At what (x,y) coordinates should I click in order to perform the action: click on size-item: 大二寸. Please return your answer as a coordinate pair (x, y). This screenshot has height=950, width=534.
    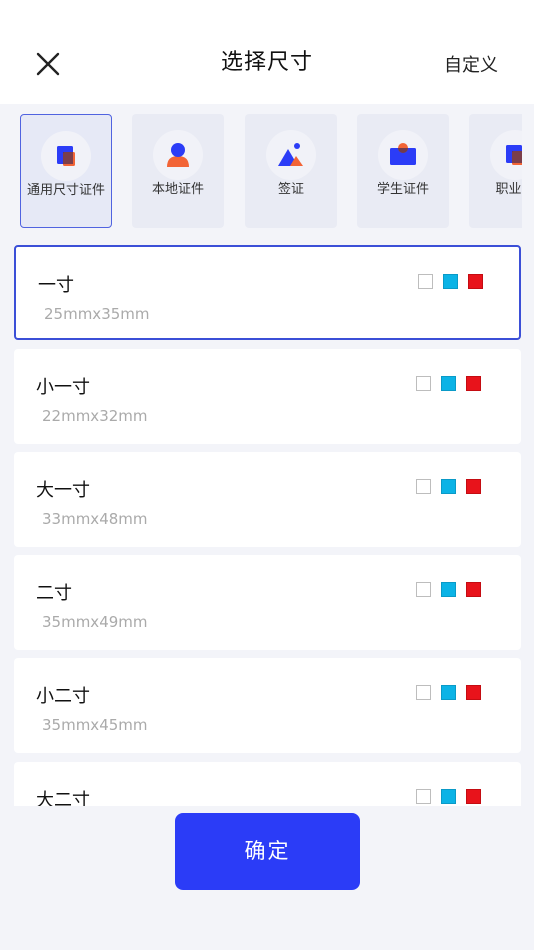
    Looking at the image, I should click on (267, 784).